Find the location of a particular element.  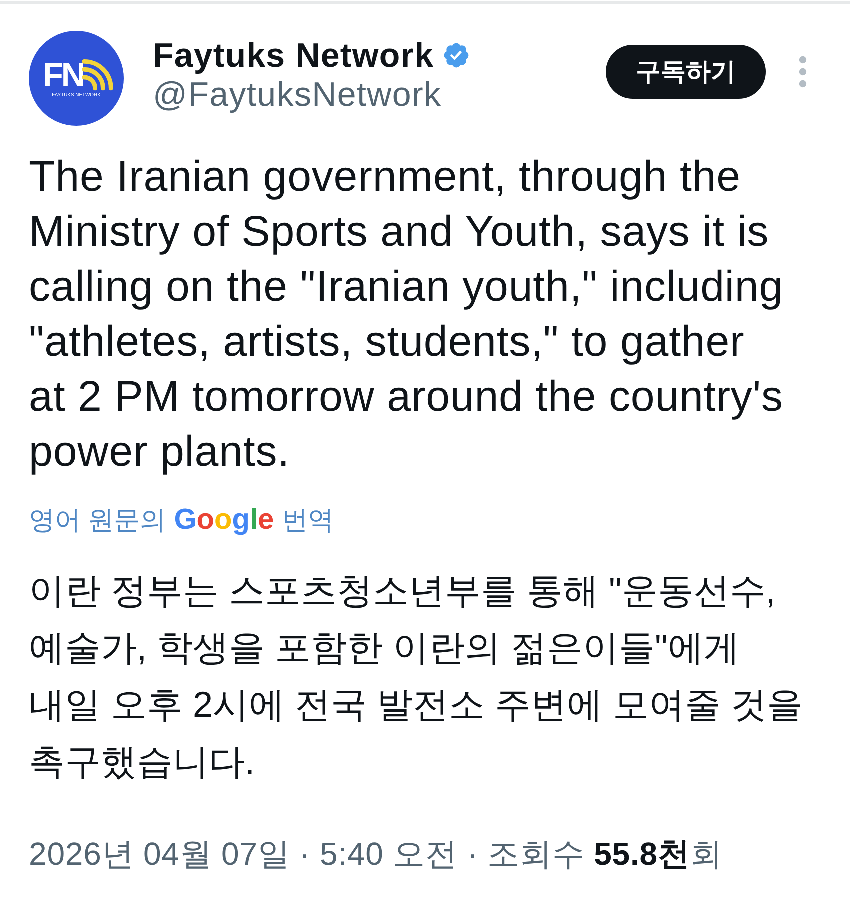

logo-initials: FN is located at coordinates (63, 75).